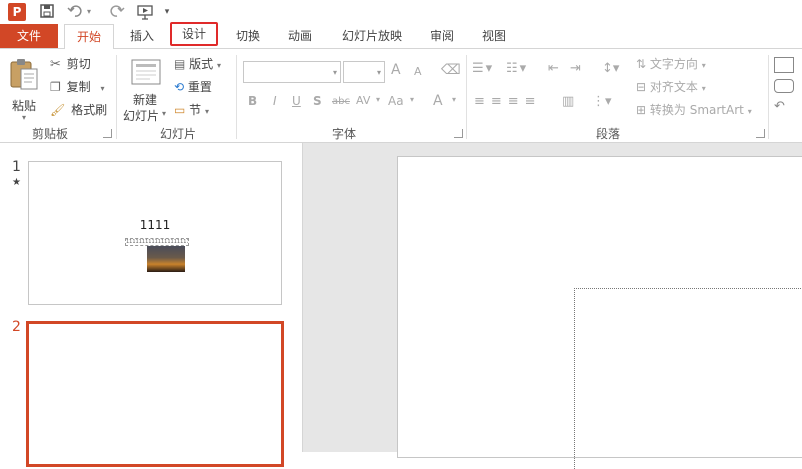  What do you see at coordinates (760, 133) in the screenshot?
I see `paragraph-launcher-icon` at bounding box center [760, 133].